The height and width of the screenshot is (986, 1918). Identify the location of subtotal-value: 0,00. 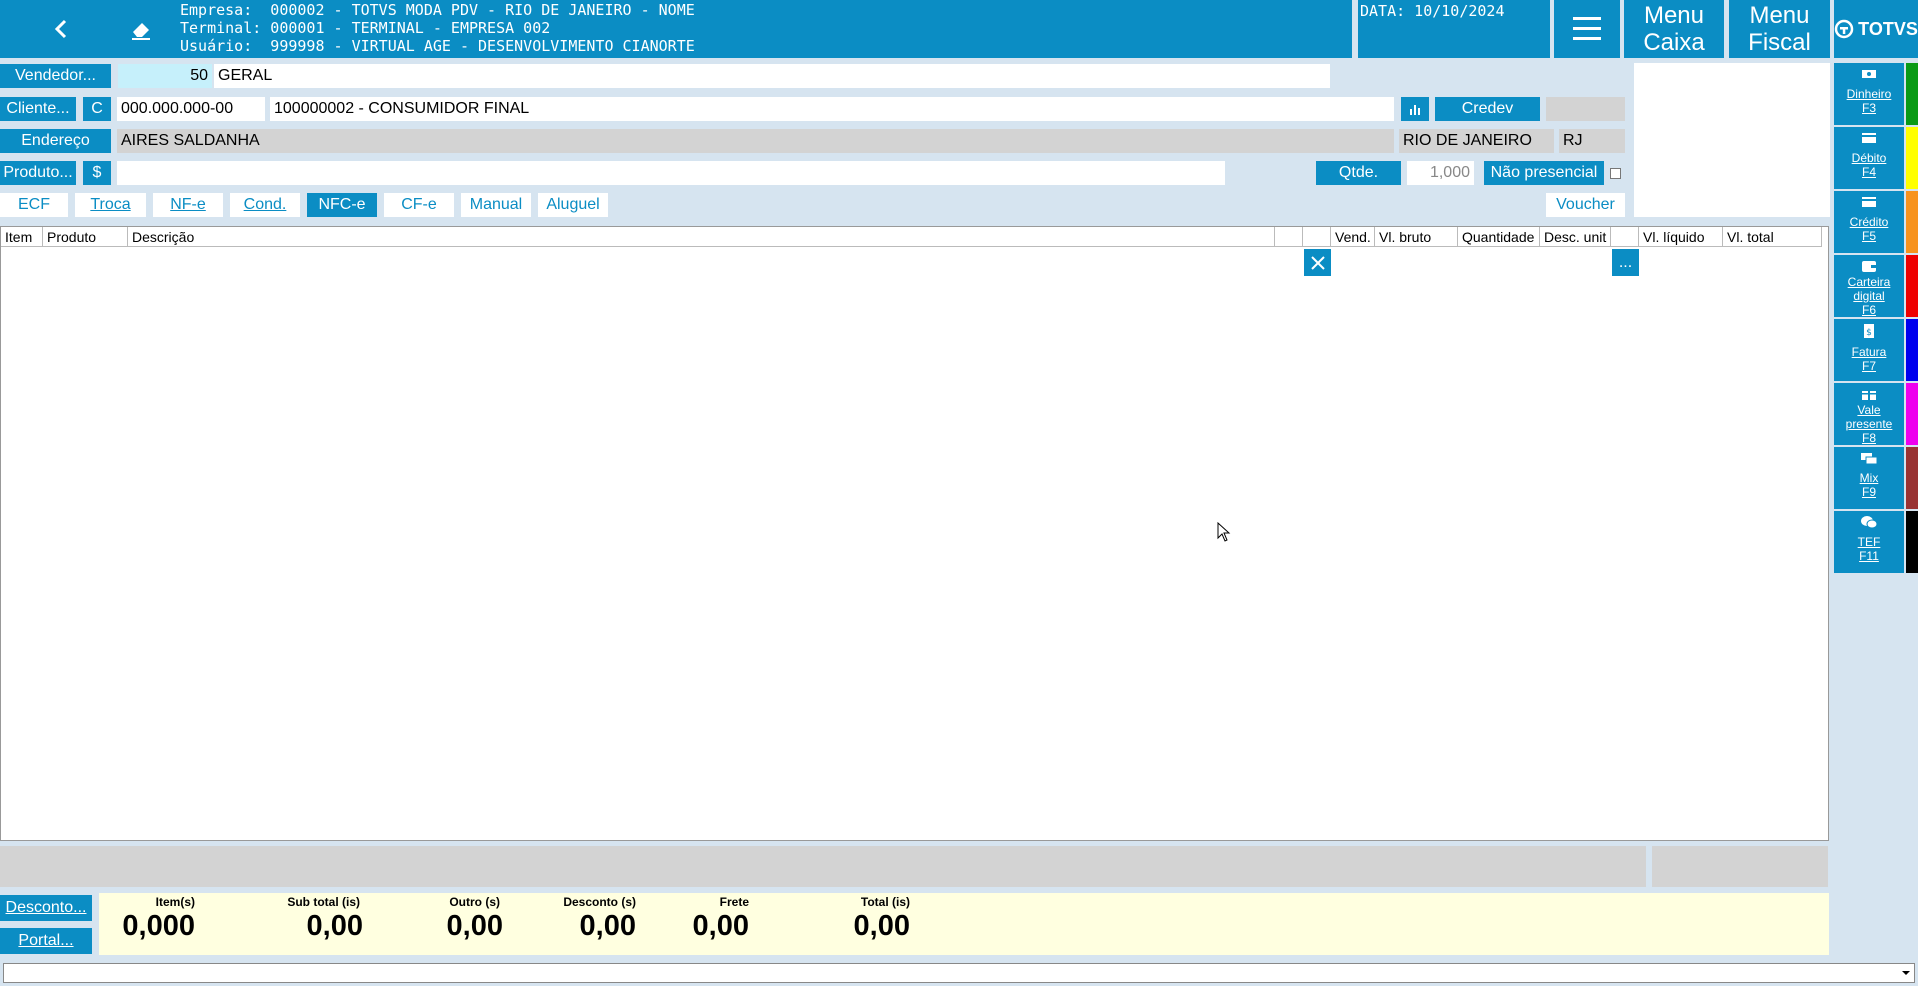
(334, 926).